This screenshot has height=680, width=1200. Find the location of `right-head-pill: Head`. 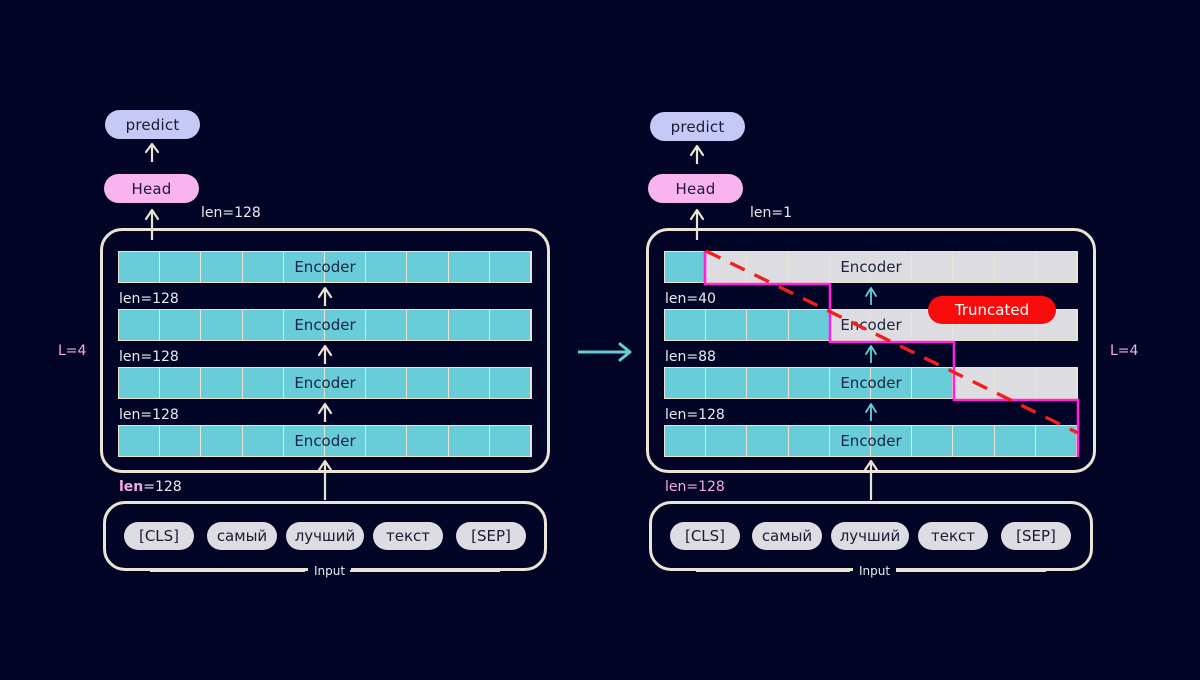

right-head-pill: Head is located at coordinates (695, 188).